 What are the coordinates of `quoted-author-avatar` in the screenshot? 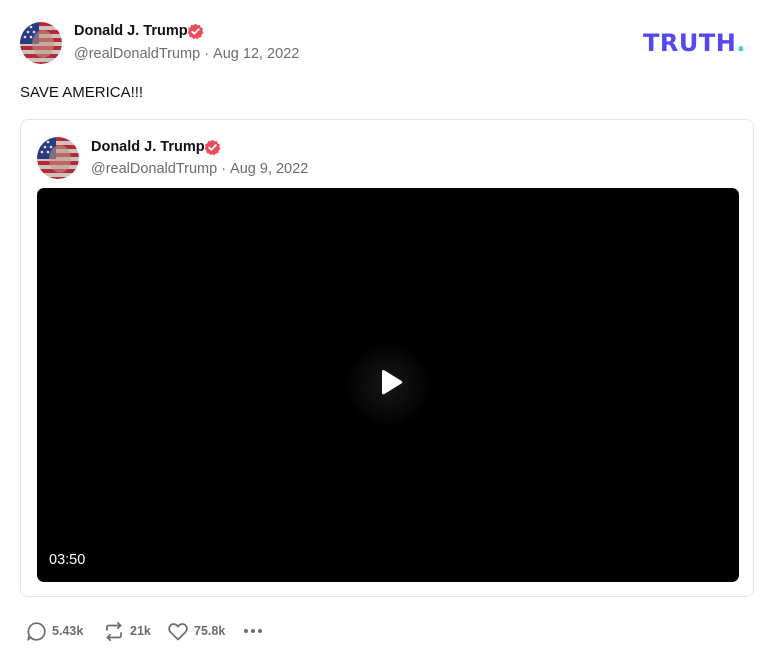 It's located at (58, 158).